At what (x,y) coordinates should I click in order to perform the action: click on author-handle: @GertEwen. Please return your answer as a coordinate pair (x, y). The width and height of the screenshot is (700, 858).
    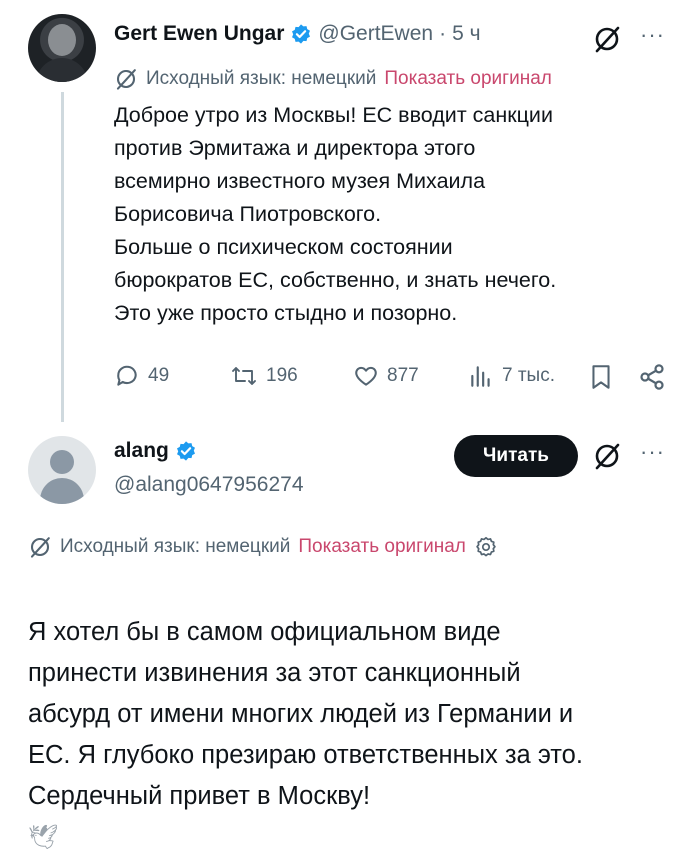
    Looking at the image, I should click on (375, 34).